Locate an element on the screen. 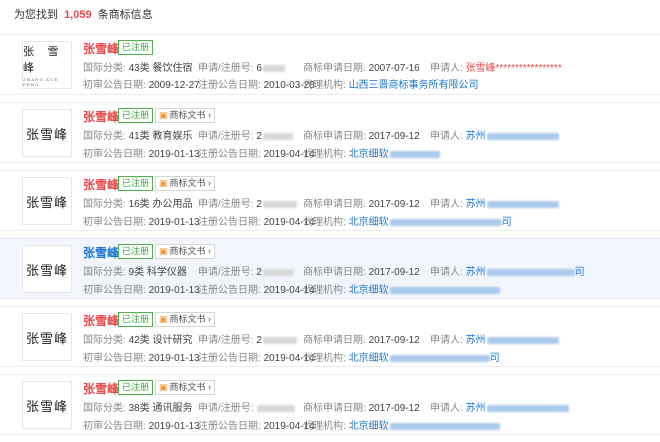 The width and height of the screenshot is (660, 442). results-prefix: 为您找到 is located at coordinates (36, 15).